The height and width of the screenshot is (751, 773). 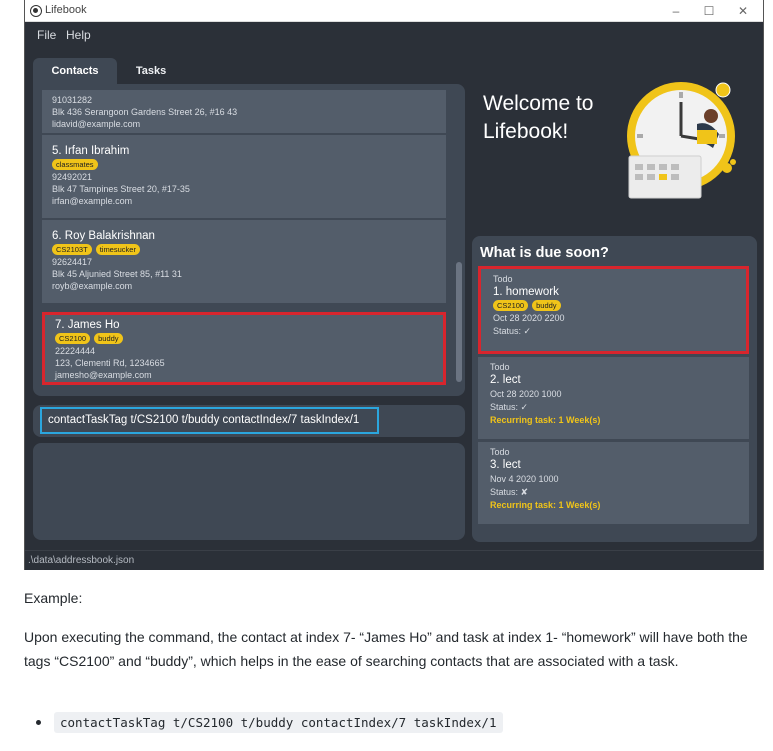 I want to click on task-name: 2. lect, so click(x=505, y=380).